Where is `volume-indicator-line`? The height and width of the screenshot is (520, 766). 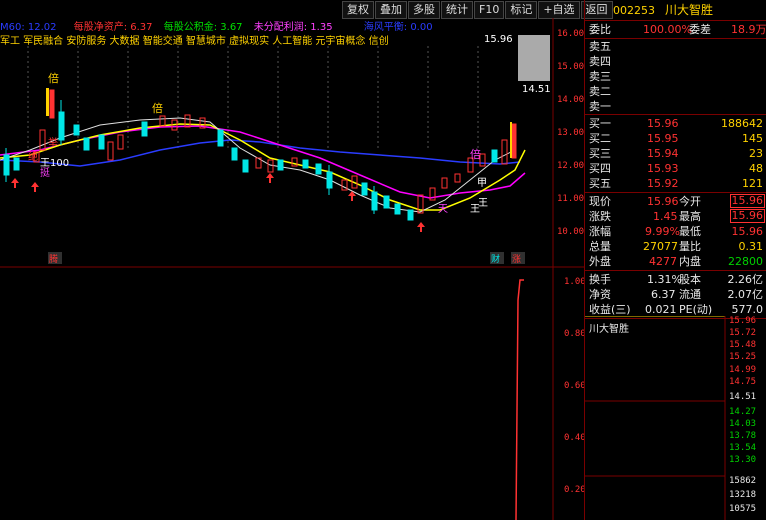 volume-indicator-line is located at coordinates (519, 399).